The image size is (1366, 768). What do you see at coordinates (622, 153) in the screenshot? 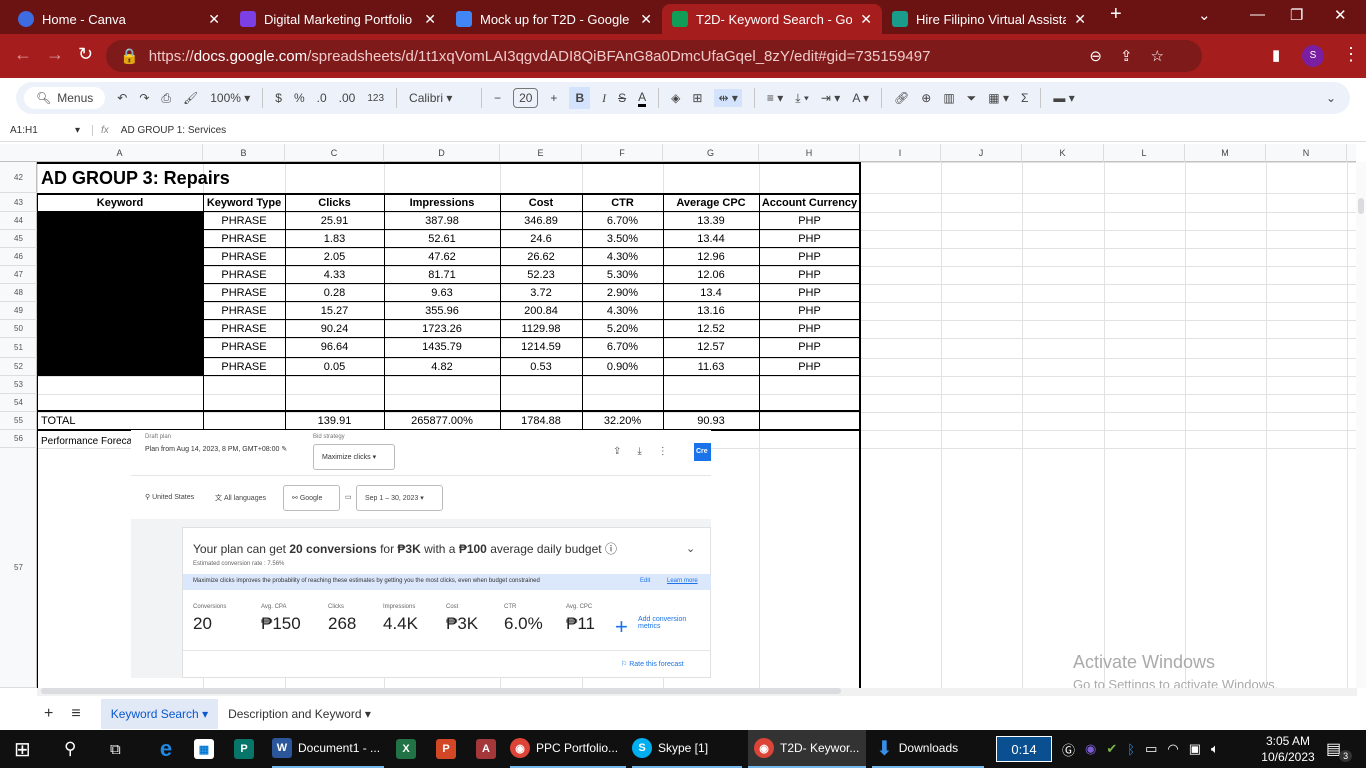
I see `column-header: F` at bounding box center [622, 153].